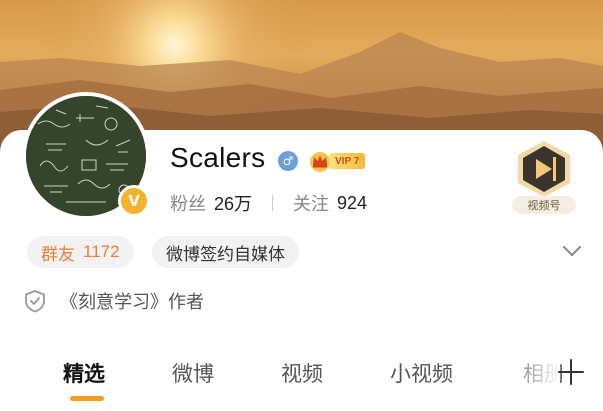 Image resolution: width=603 pixels, height=411 pixels. What do you see at coordinates (134, 201) in the screenshot?
I see `verified-badge-icon: V` at bounding box center [134, 201].